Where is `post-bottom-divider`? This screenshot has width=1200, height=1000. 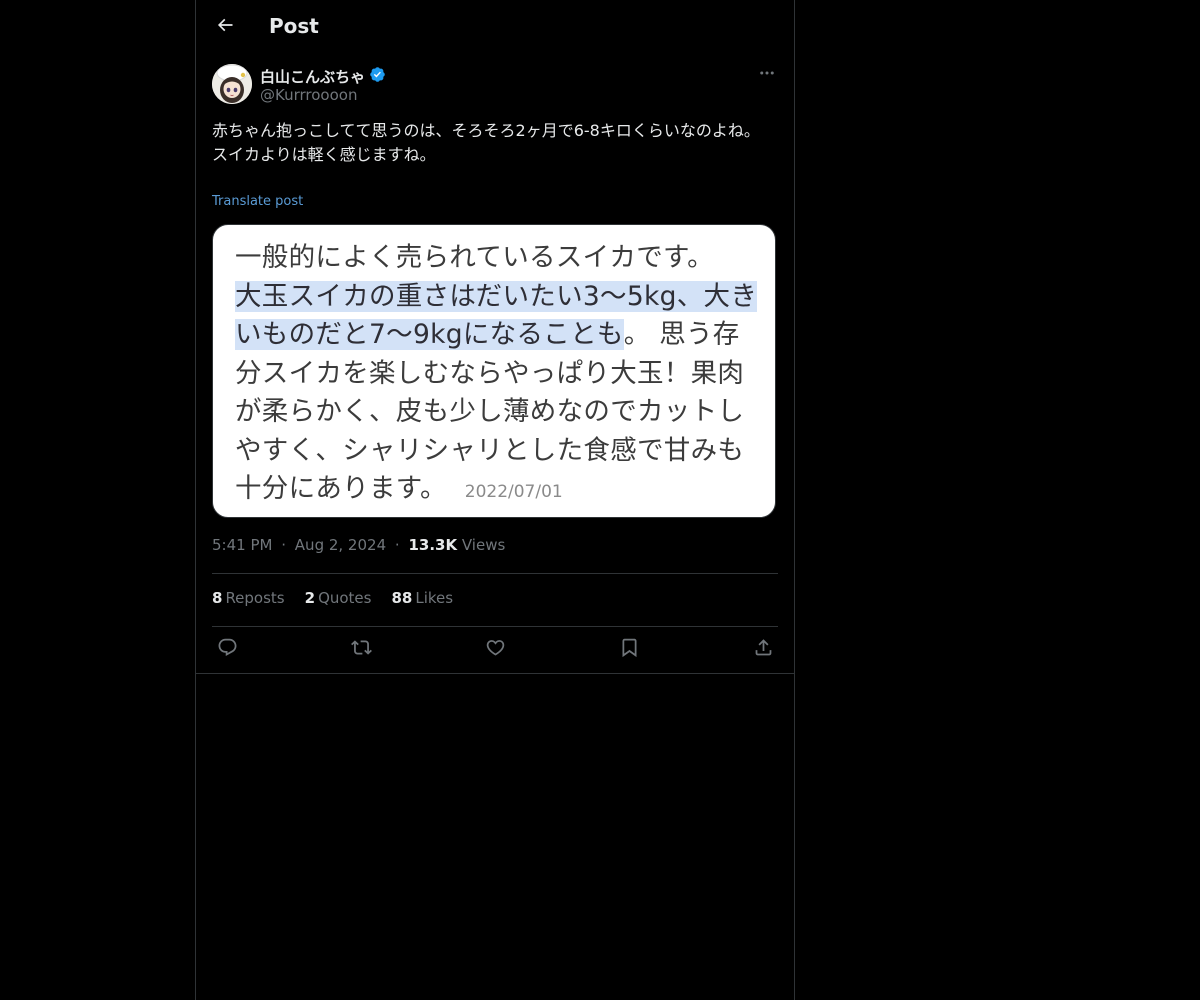 post-bottom-divider is located at coordinates (495, 673).